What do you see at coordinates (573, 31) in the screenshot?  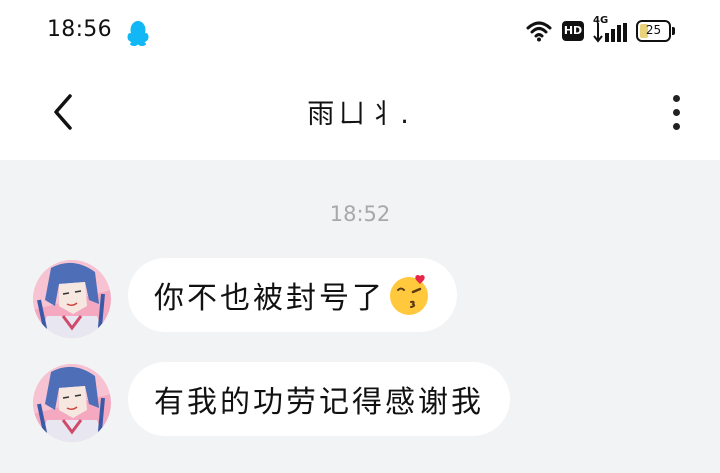 I see `hd-icon: HD` at bounding box center [573, 31].